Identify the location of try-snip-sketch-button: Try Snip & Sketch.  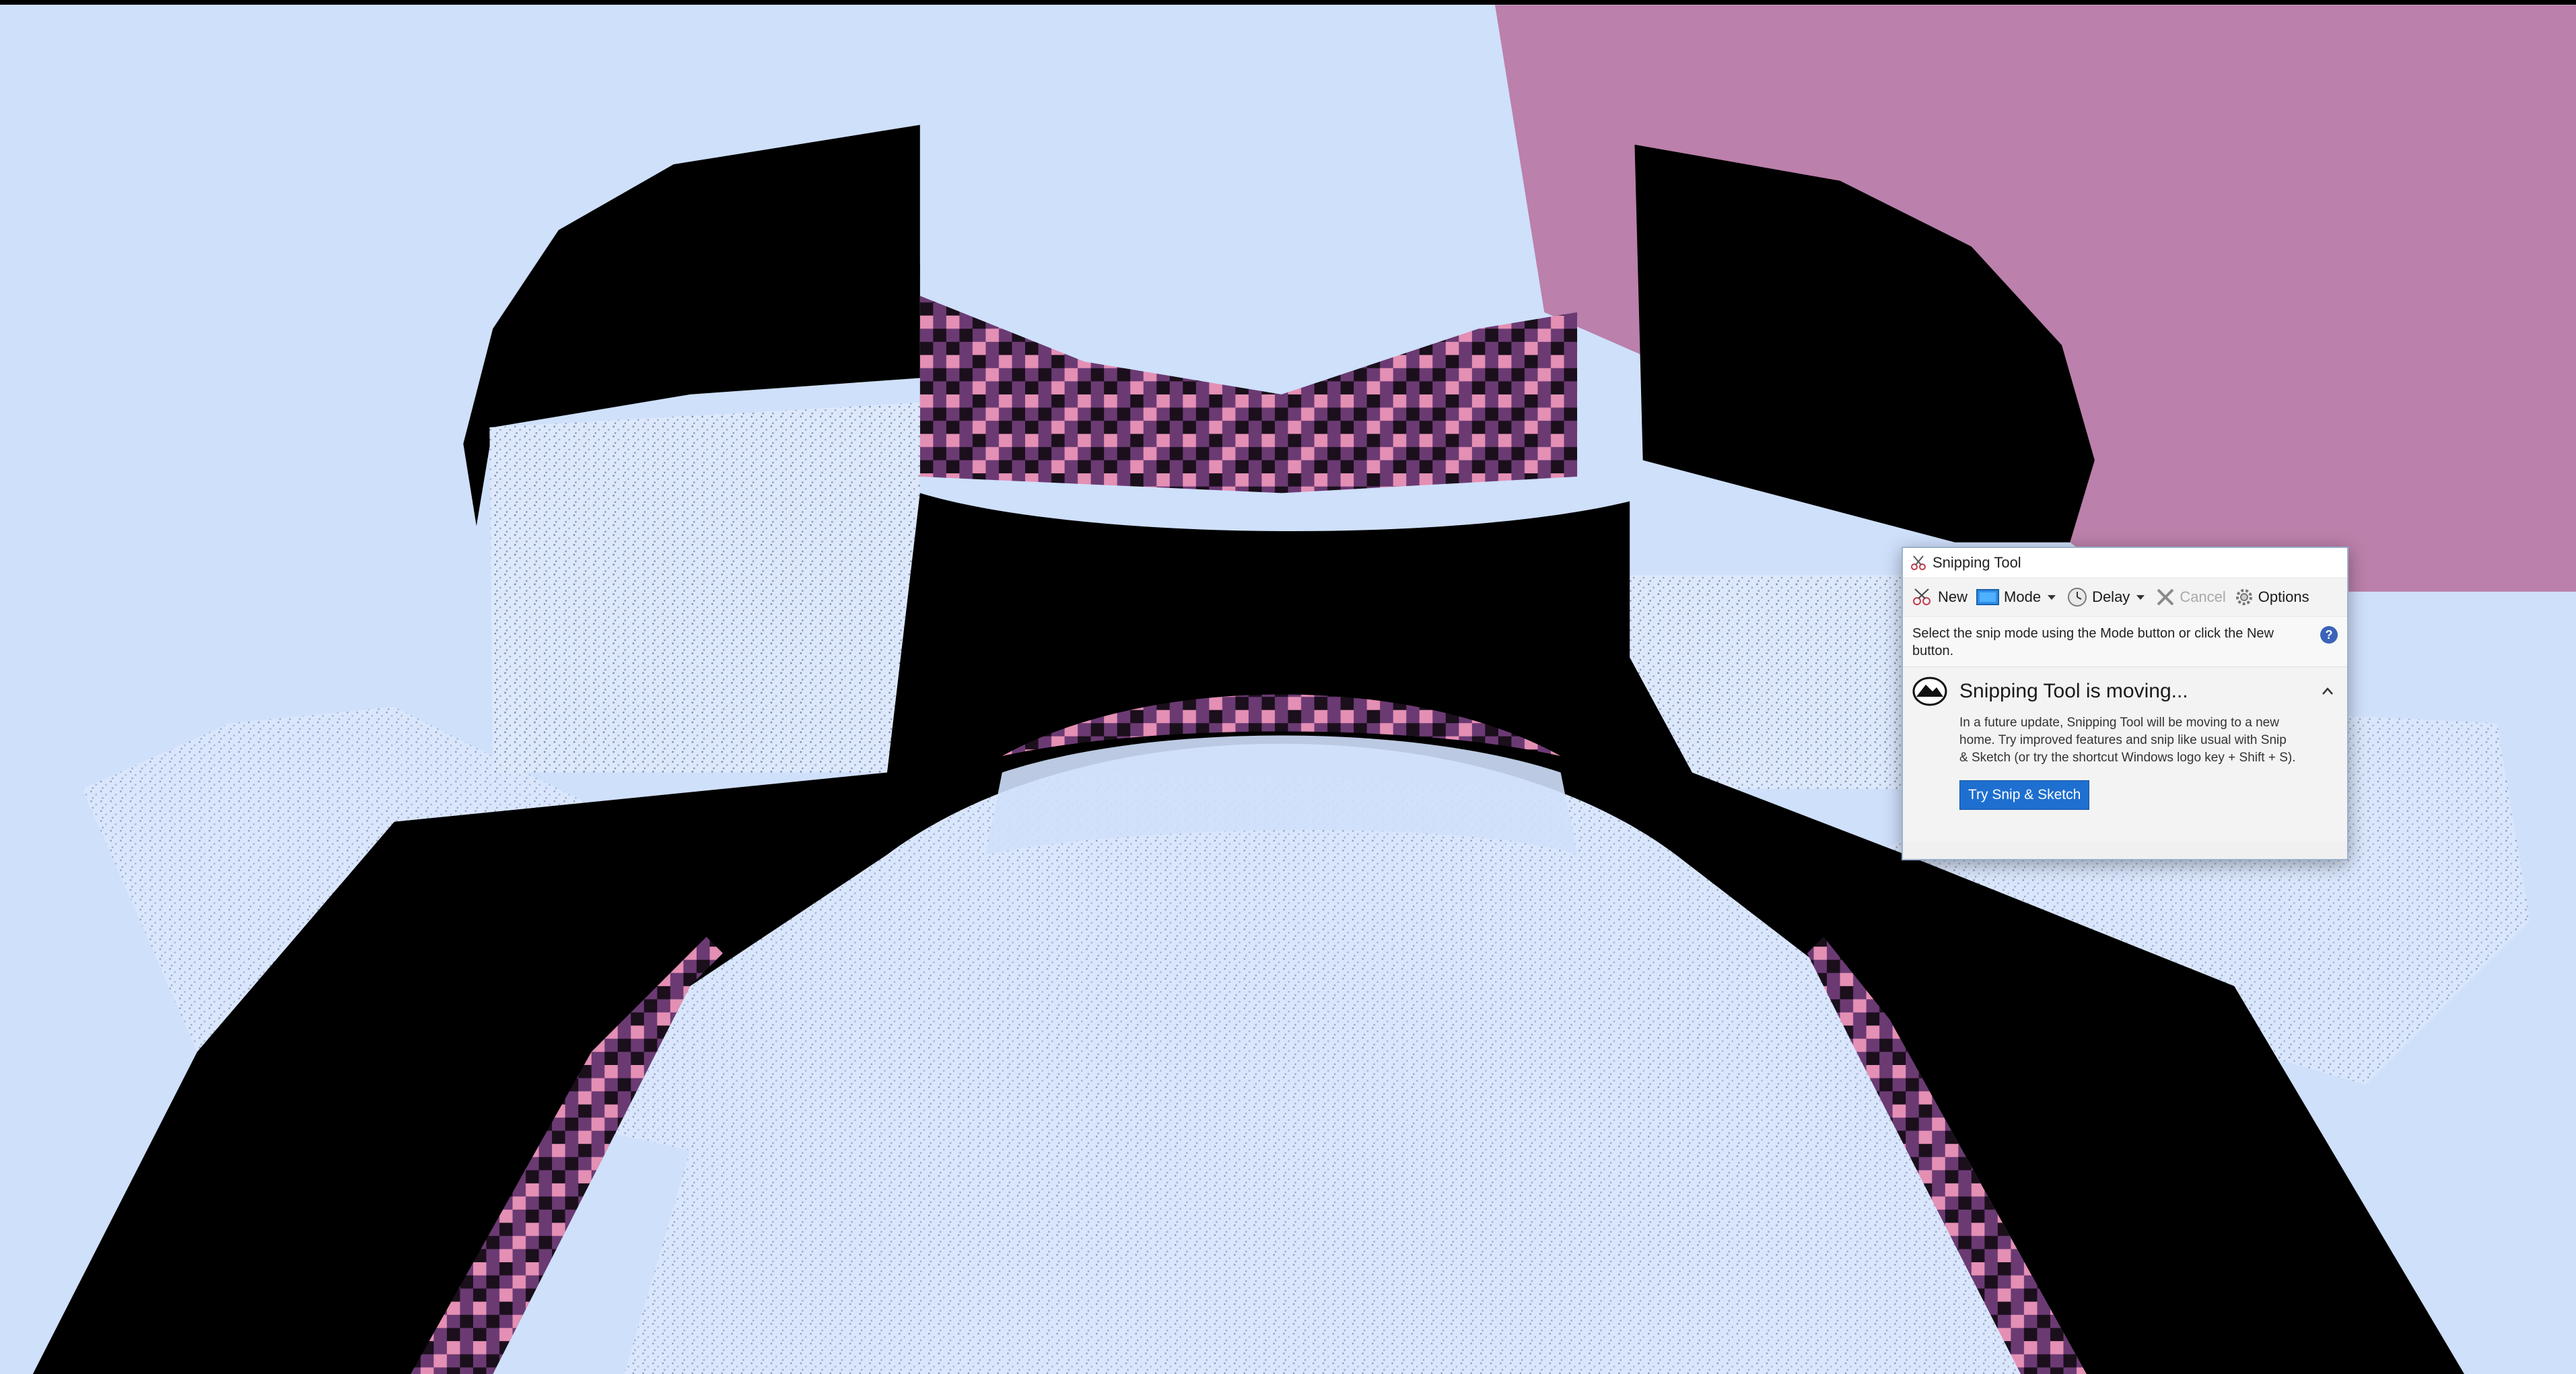
(2024, 795).